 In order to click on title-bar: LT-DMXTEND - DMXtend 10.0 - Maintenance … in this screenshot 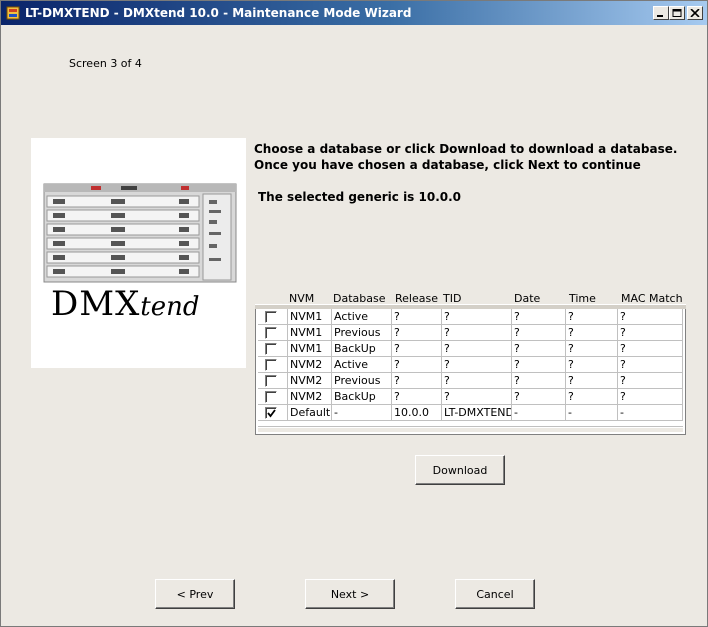, I will do `click(354, 13)`.